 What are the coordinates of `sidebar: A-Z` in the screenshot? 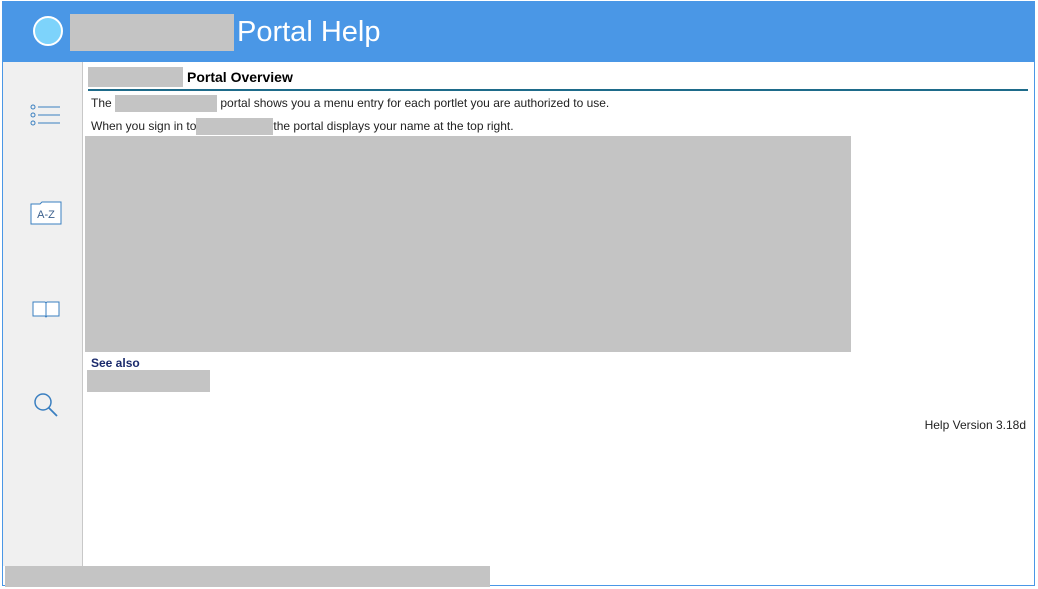 It's located at (43, 314).